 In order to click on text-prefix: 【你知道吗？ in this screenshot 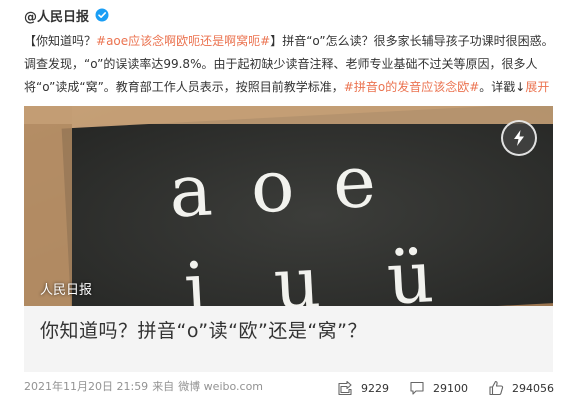, I will do `click(60, 41)`.